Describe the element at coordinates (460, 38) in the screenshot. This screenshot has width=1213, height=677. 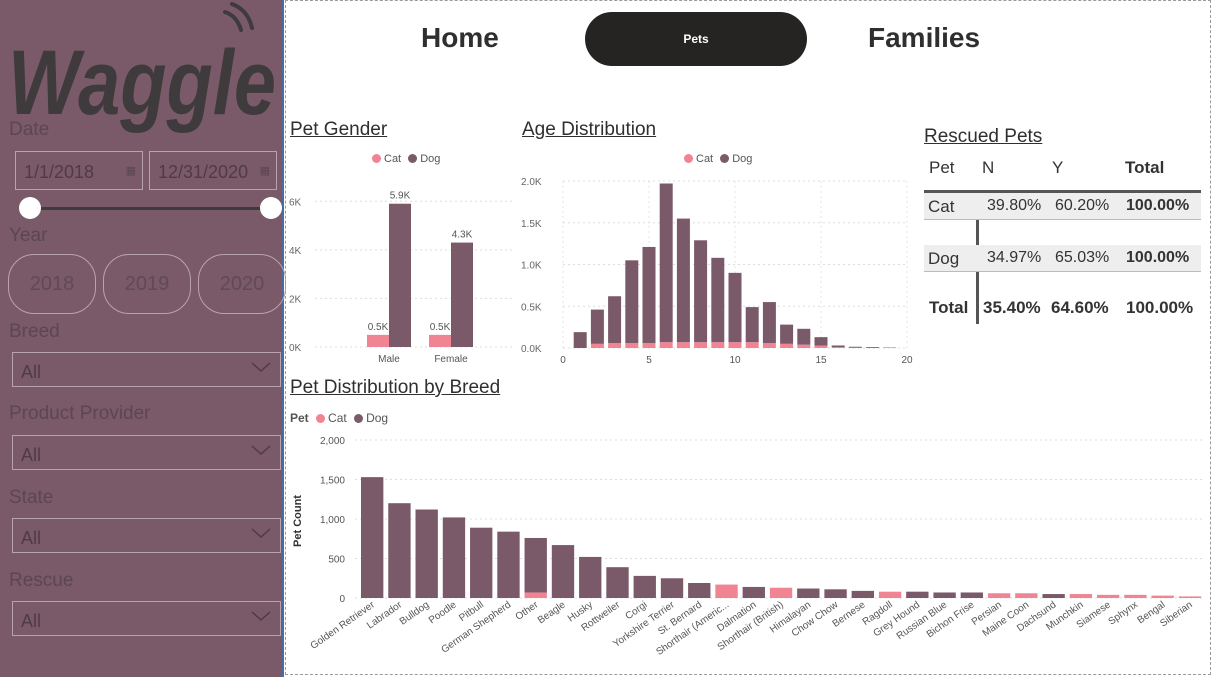
I see `nav-home: Home` at that location.